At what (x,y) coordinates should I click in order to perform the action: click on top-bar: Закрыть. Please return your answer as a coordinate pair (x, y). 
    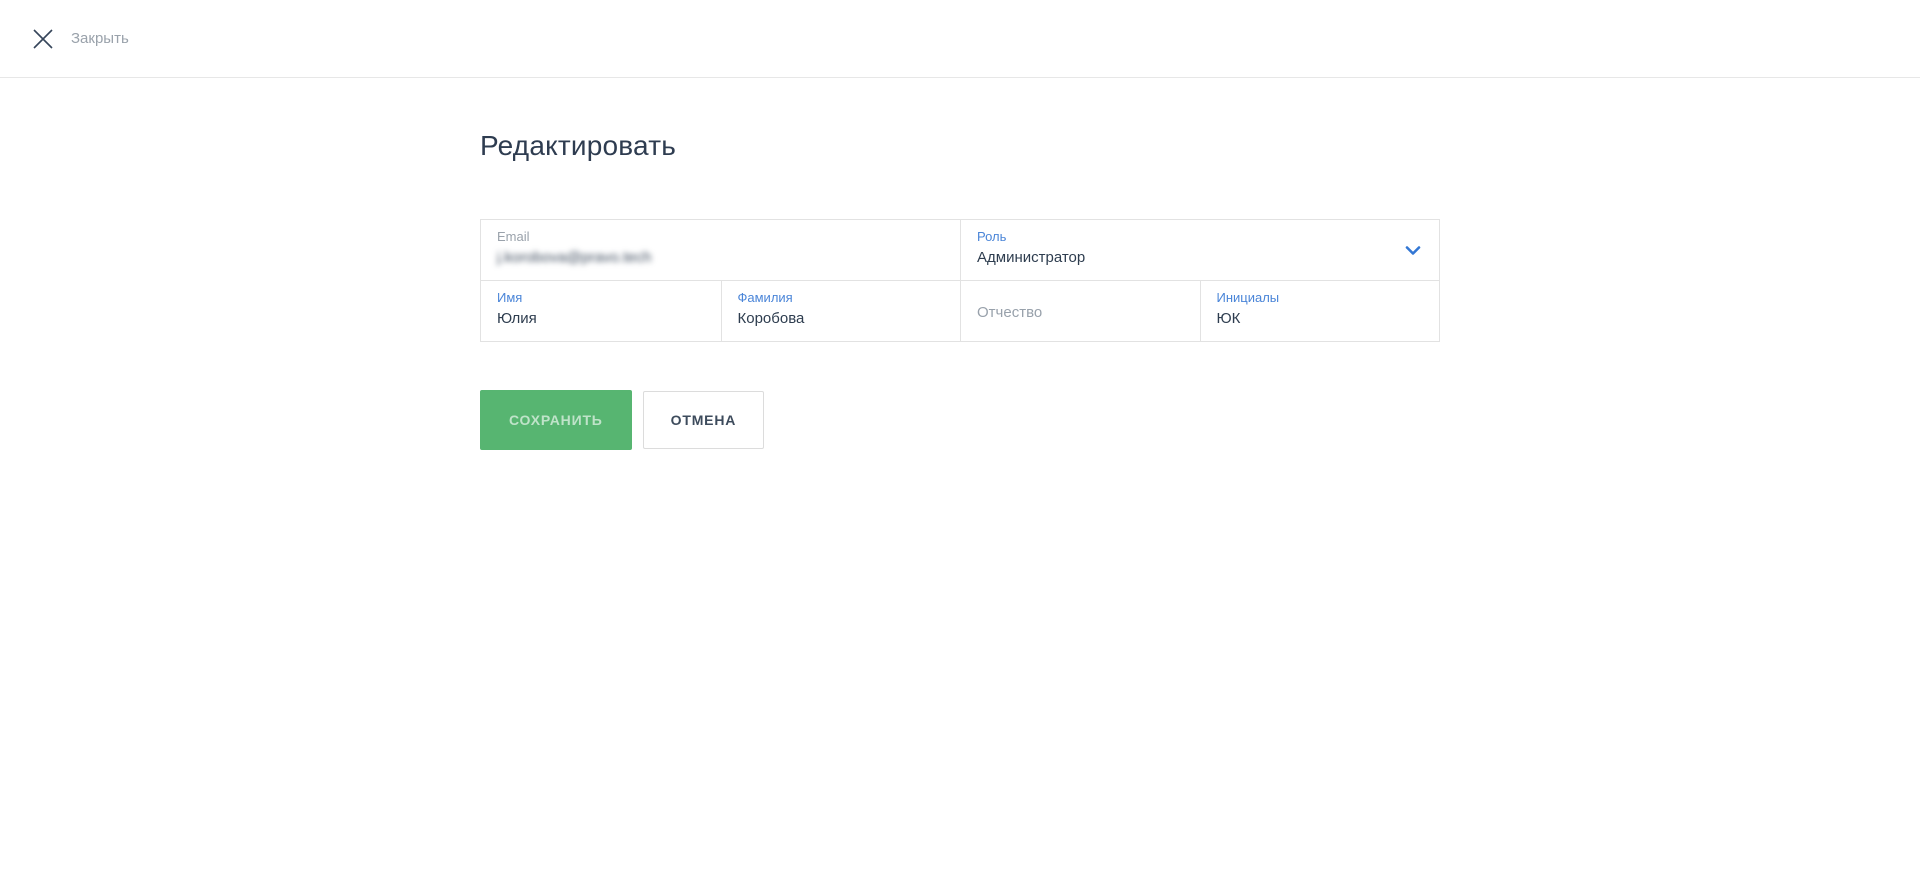
    Looking at the image, I should click on (960, 39).